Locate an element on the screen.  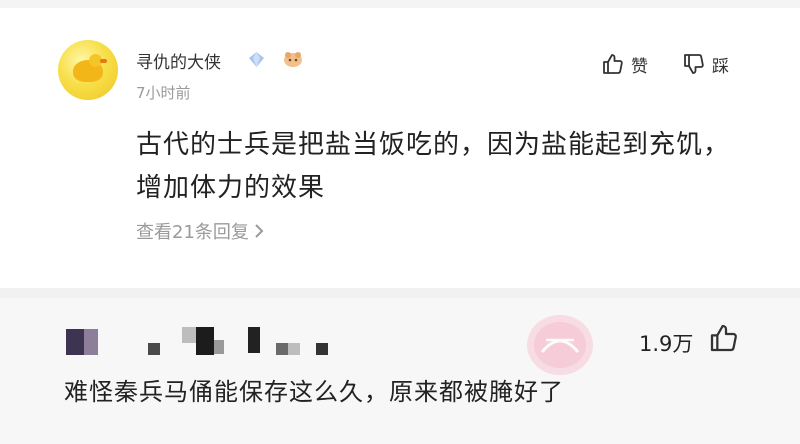
top-separator is located at coordinates (400, 4).